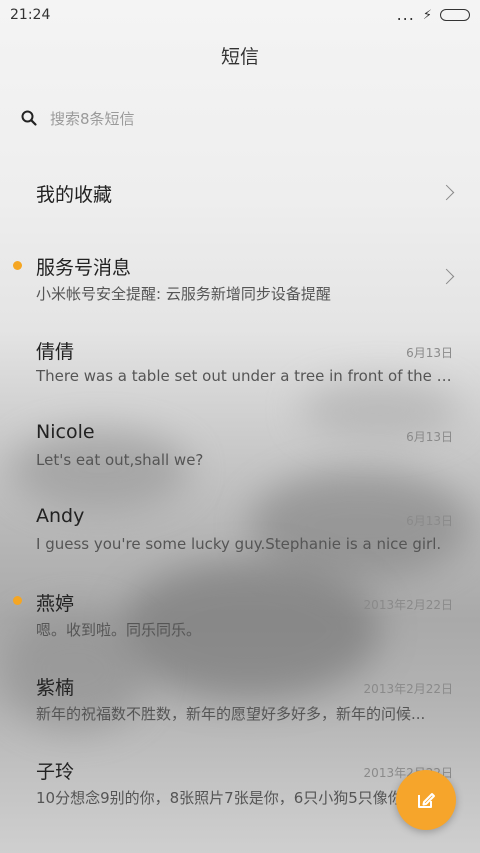 Image resolution: width=480 pixels, height=853 pixels. What do you see at coordinates (120, 460) in the screenshot?
I see `message-preview: Let's eat out,shall we?` at bounding box center [120, 460].